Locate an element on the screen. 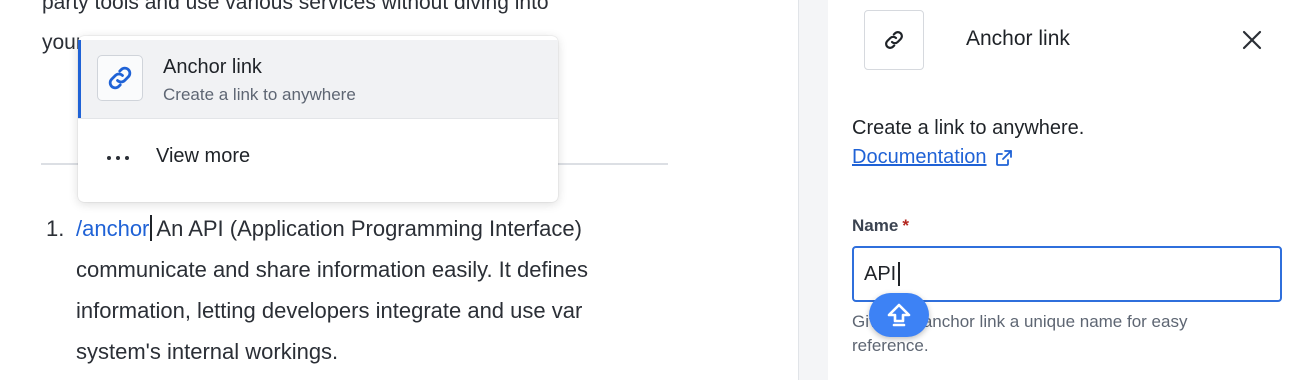 This screenshot has height=380, width=1307. documentation-link: Documentation is located at coordinates (933, 157).